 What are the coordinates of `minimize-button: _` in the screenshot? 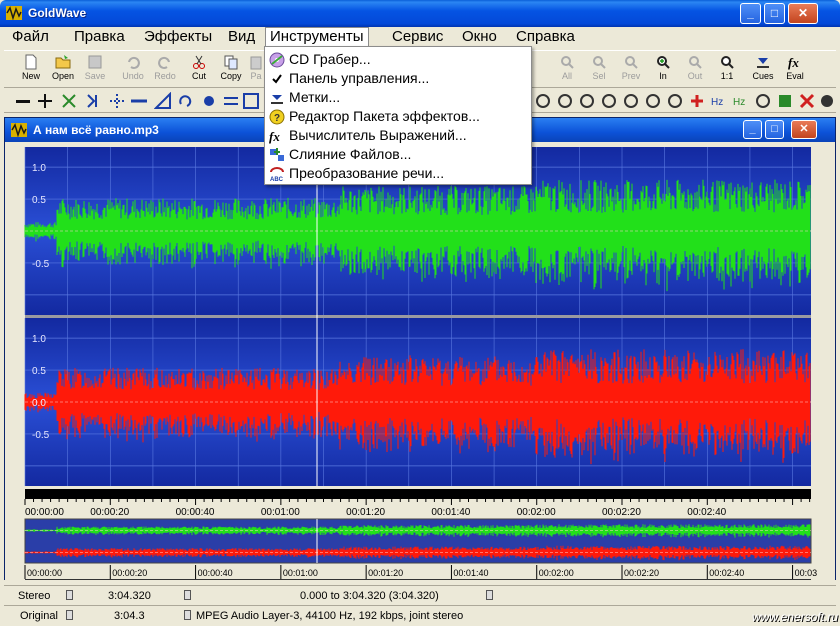 It's located at (750, 13).